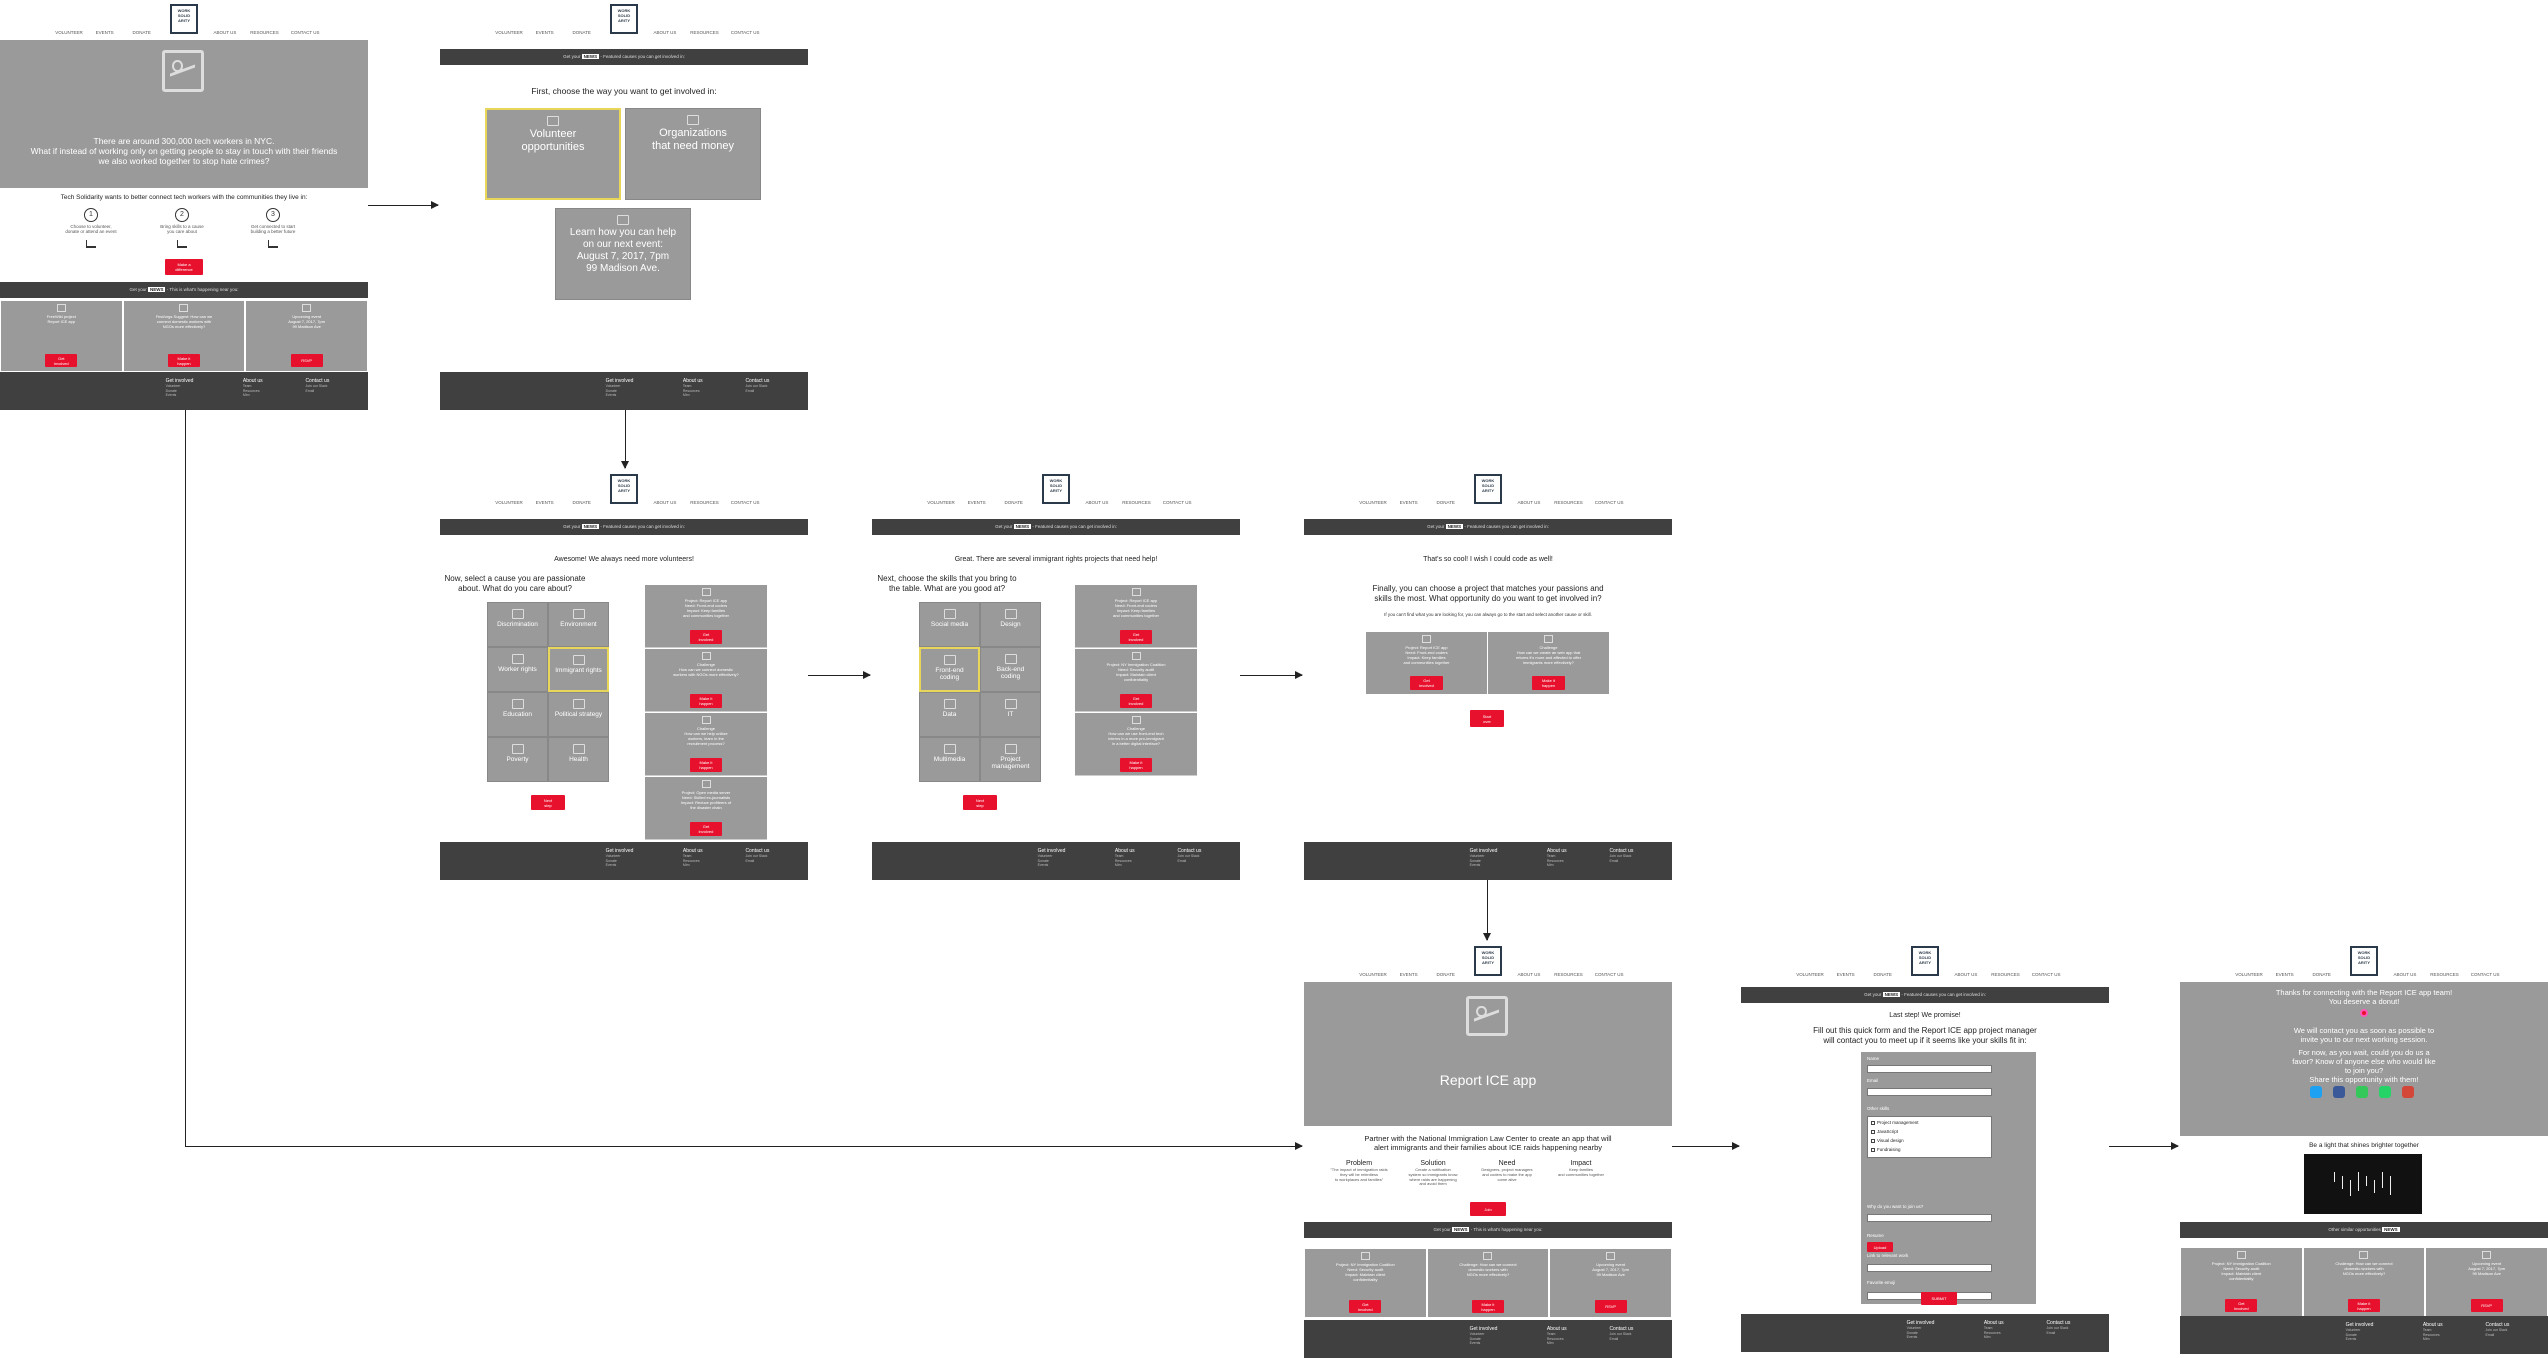 The height and width of the screenshot is (1358, 2548). What do you see at coordinates (1887, 1140) in the screenshot?
I see `skill-option: Visual design` at bounding box center [1887, 1140].